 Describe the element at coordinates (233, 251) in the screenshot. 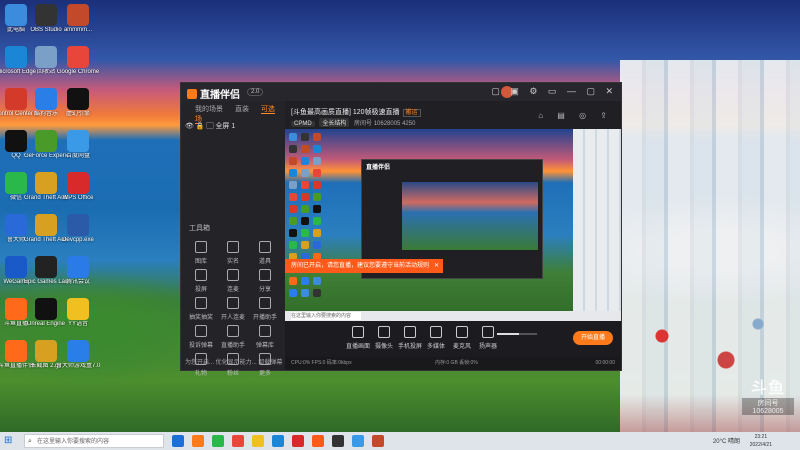

I see `tool-item: 实名` at that location.